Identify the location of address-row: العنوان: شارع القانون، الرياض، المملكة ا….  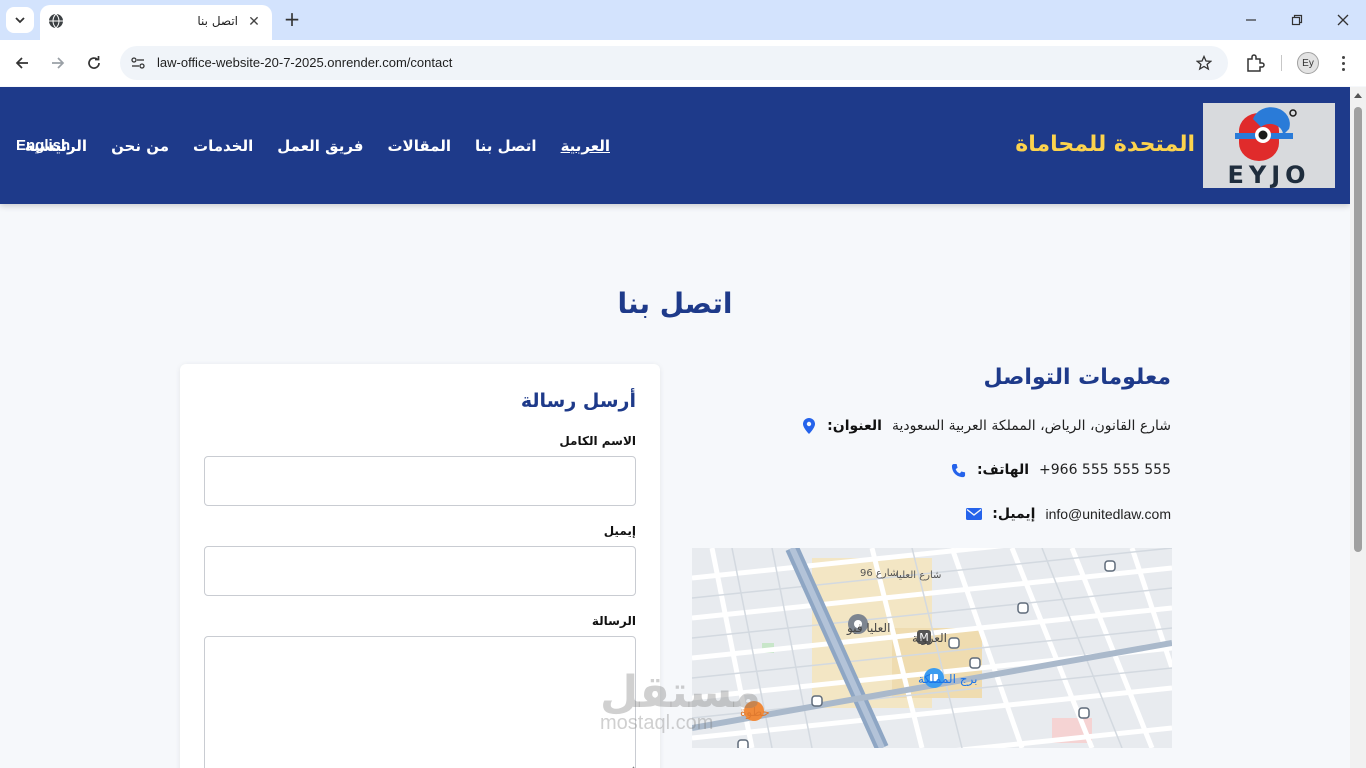
(986, 426).